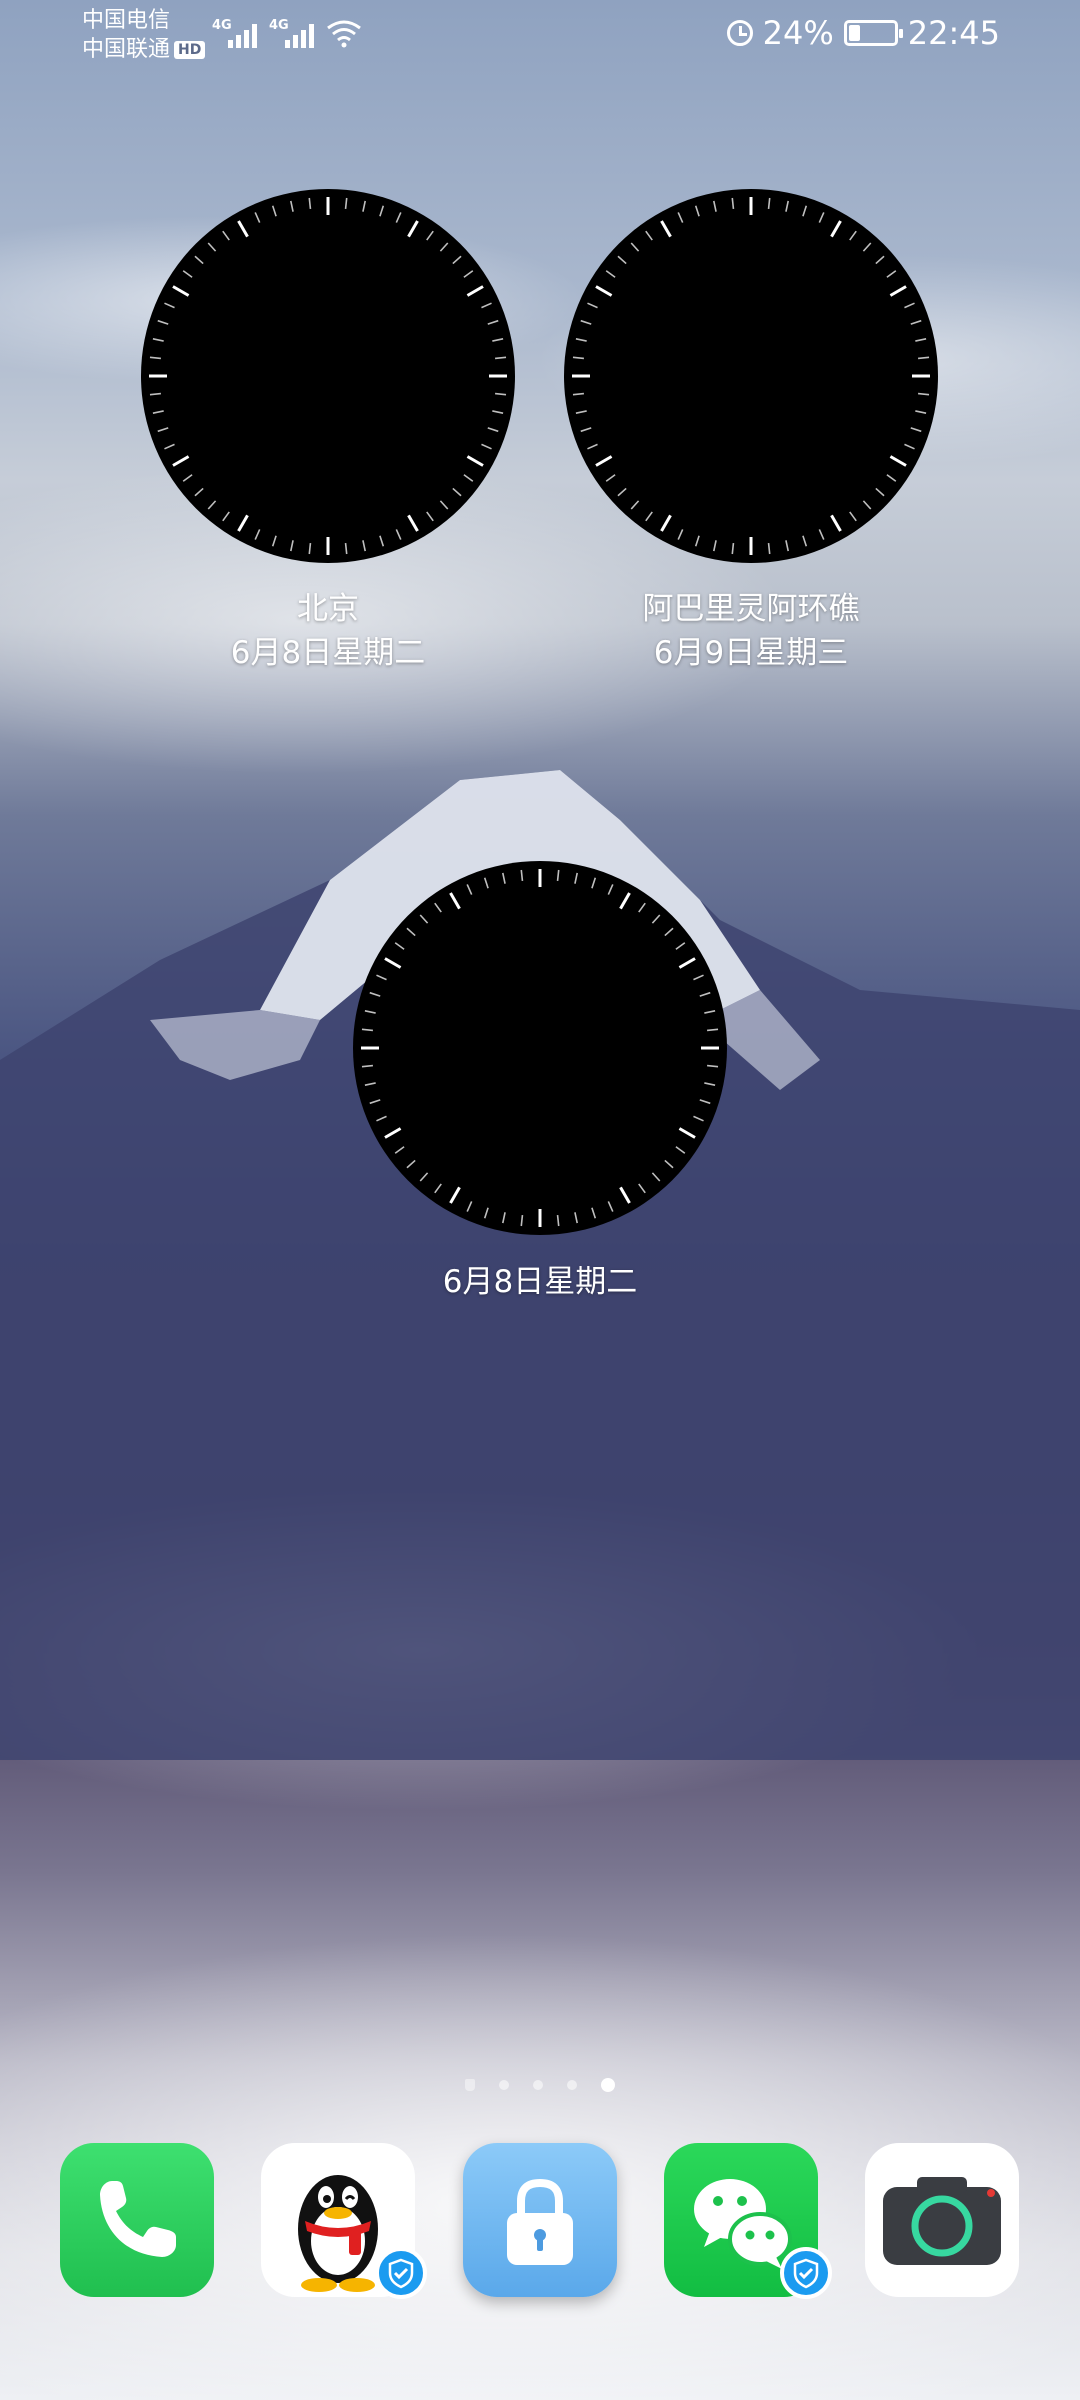 The image size is (1080, 2400). What do you see at coordinates (126, 49) in the screenshot?
I see `carrier-2: 中国联通` at bounding box center [126, 49].